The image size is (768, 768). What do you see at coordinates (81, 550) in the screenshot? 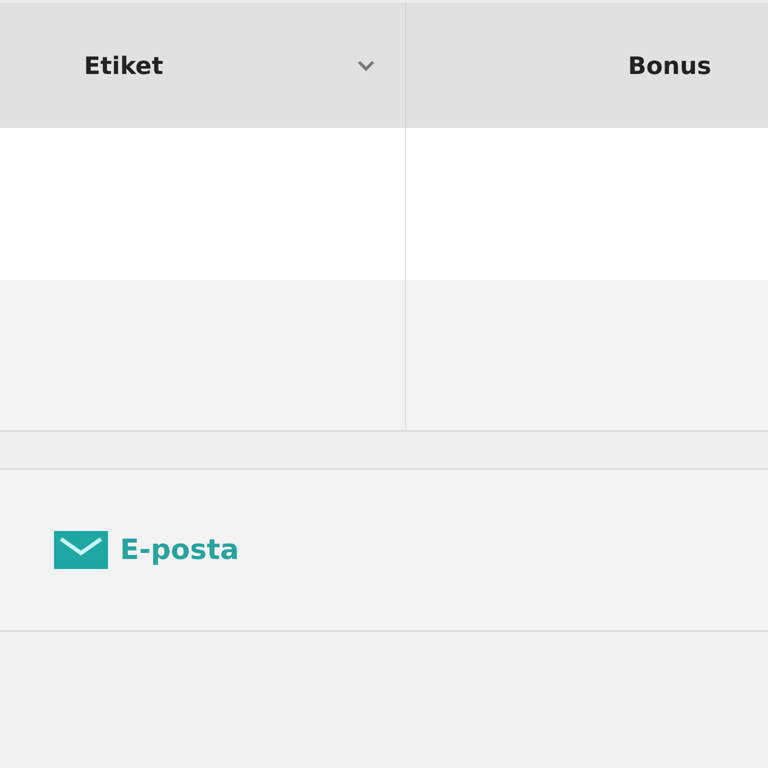
I see `envelope-icon` at bounding box center [81, 550].